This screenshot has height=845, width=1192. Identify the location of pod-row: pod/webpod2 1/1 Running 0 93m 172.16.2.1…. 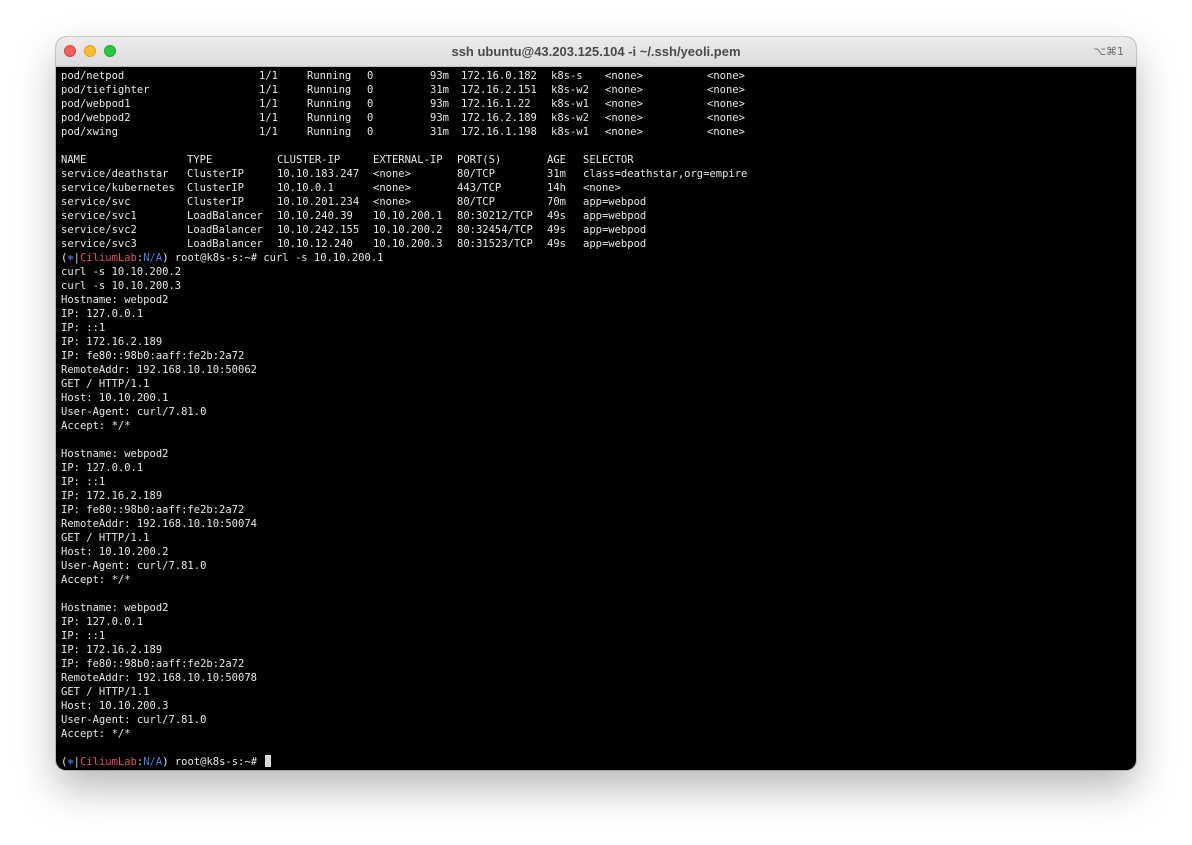
(403, 118).